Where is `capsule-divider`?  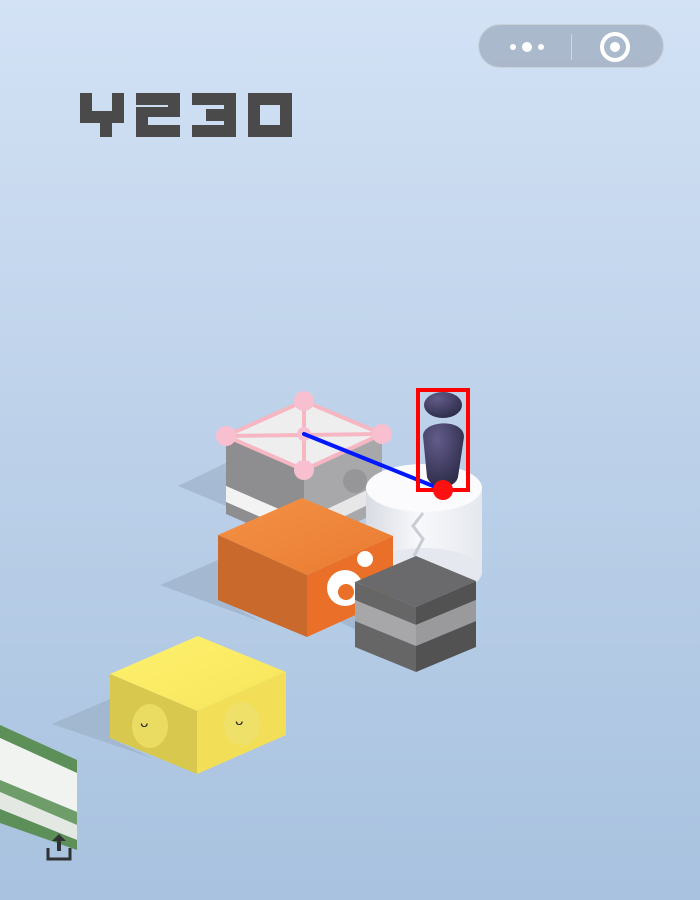
capsule-divider is located at coordinates (571, 47).